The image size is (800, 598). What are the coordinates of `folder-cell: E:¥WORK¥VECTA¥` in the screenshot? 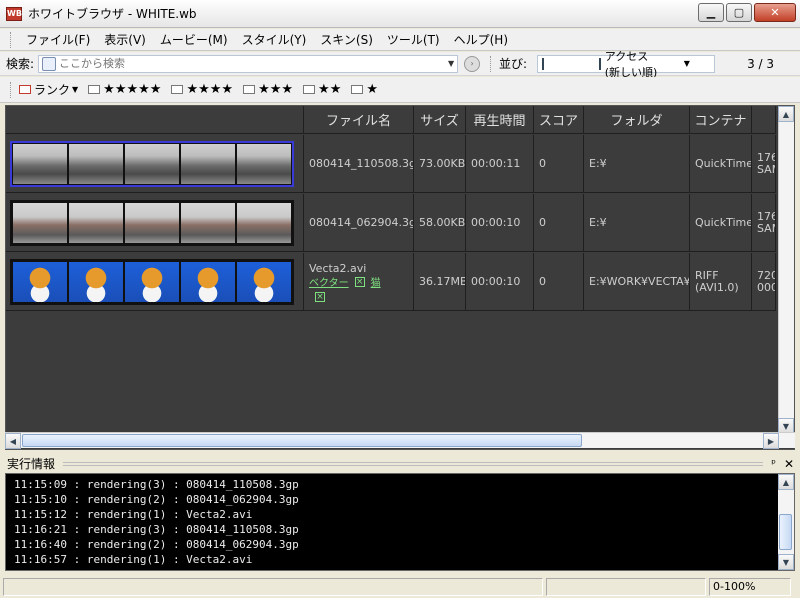 It's located at (637, 282).